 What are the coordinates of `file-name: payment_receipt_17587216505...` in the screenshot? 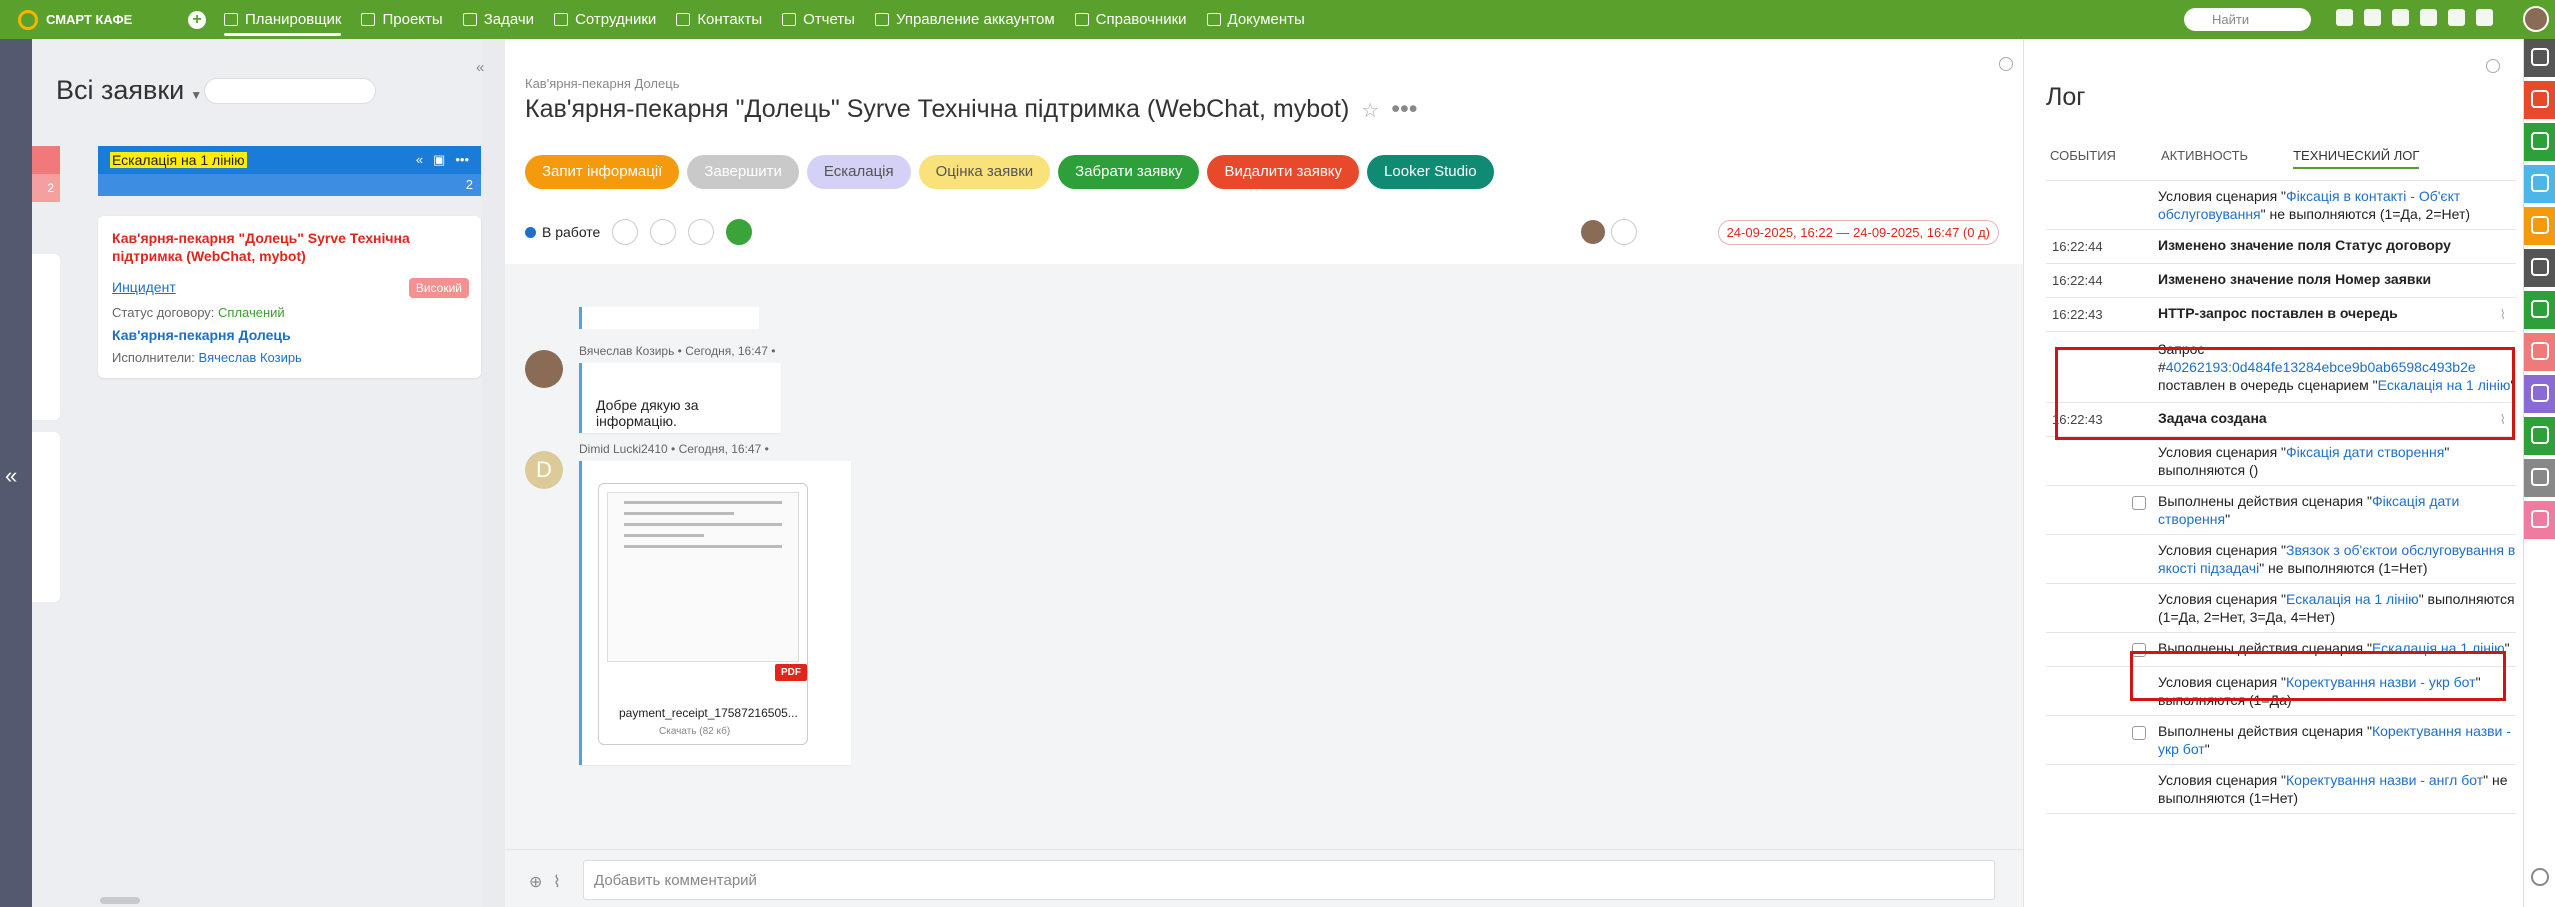 It's located at (708, 713).